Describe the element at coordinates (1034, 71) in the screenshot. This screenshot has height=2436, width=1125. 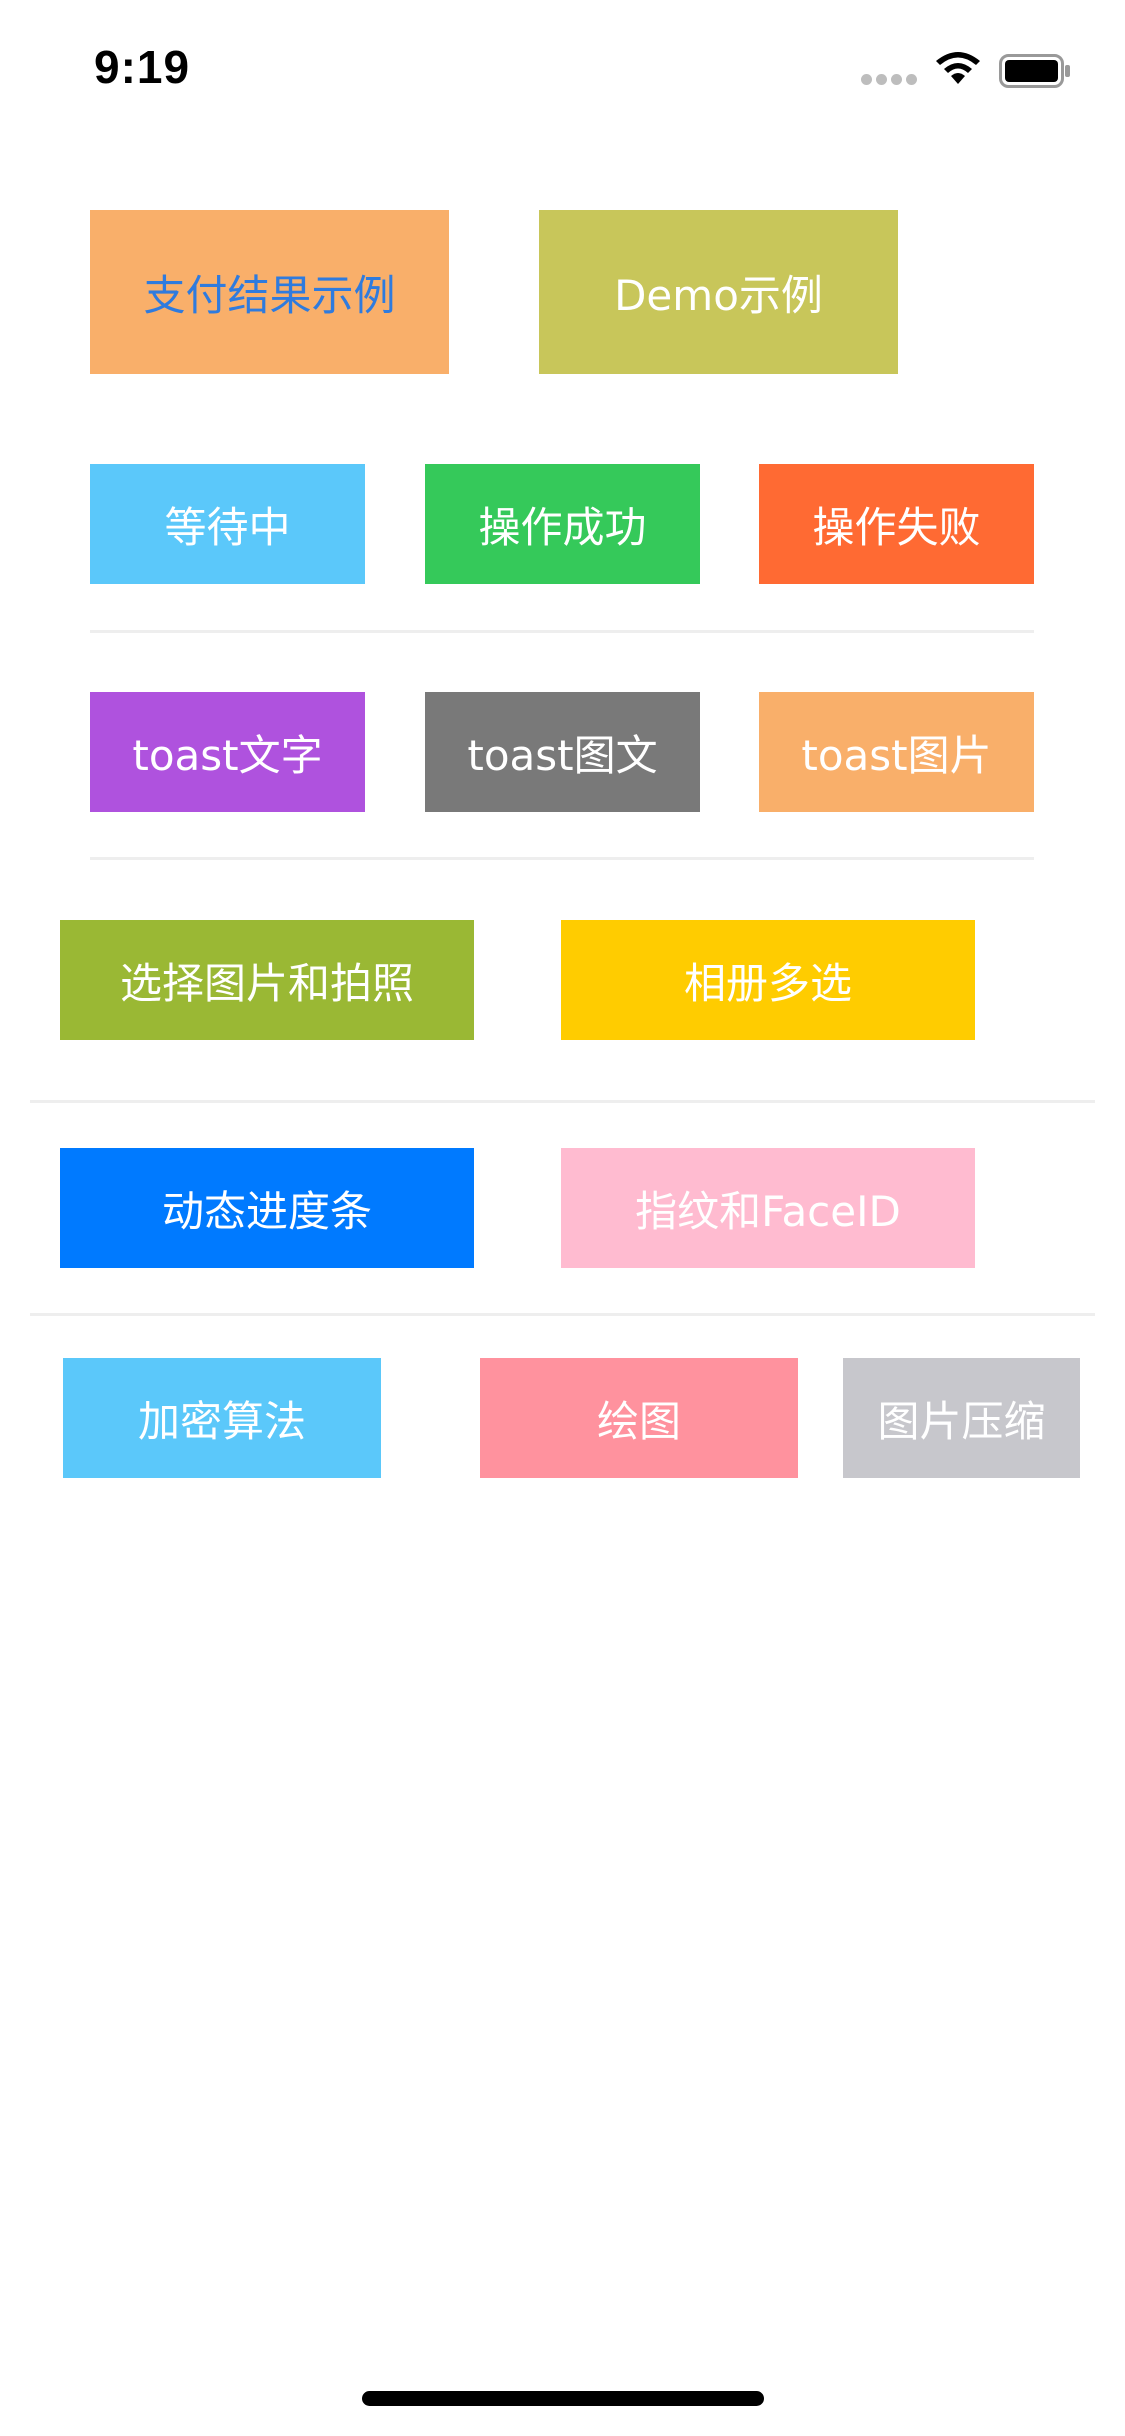
I see `battery-icon` at that location.